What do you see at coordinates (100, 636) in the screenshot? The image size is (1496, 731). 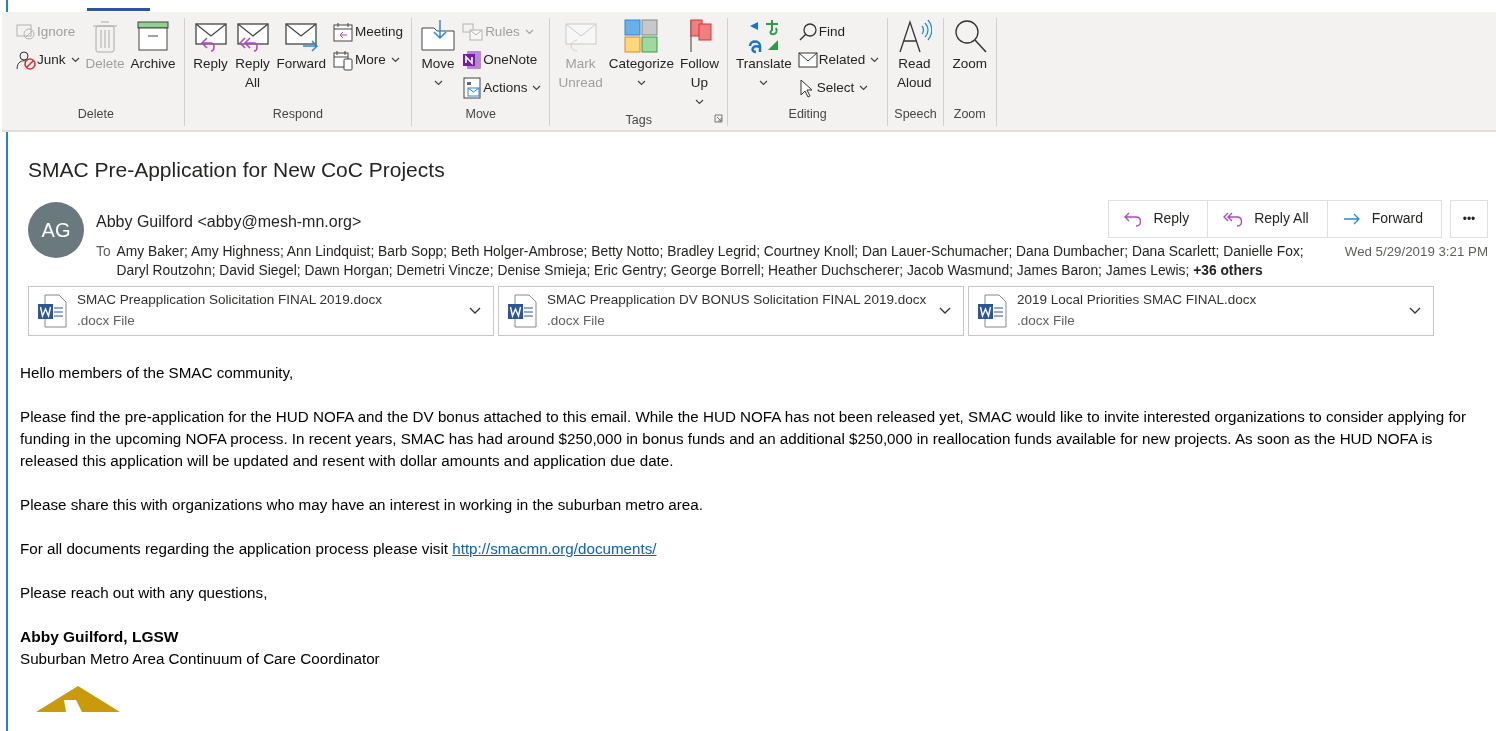 I see `signature-name: Abby Guilford, LGSW` at bounding box center [100, 636].